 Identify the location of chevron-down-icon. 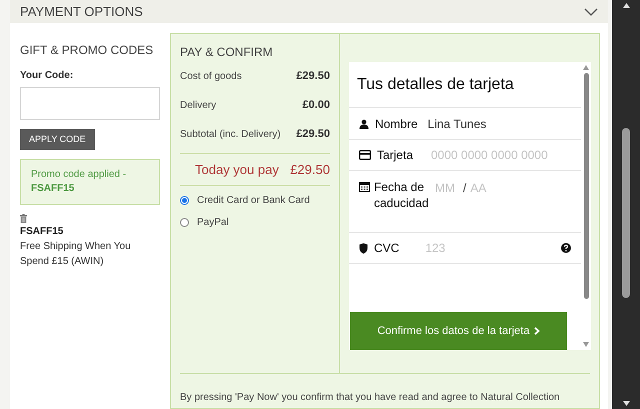
(591, 12).